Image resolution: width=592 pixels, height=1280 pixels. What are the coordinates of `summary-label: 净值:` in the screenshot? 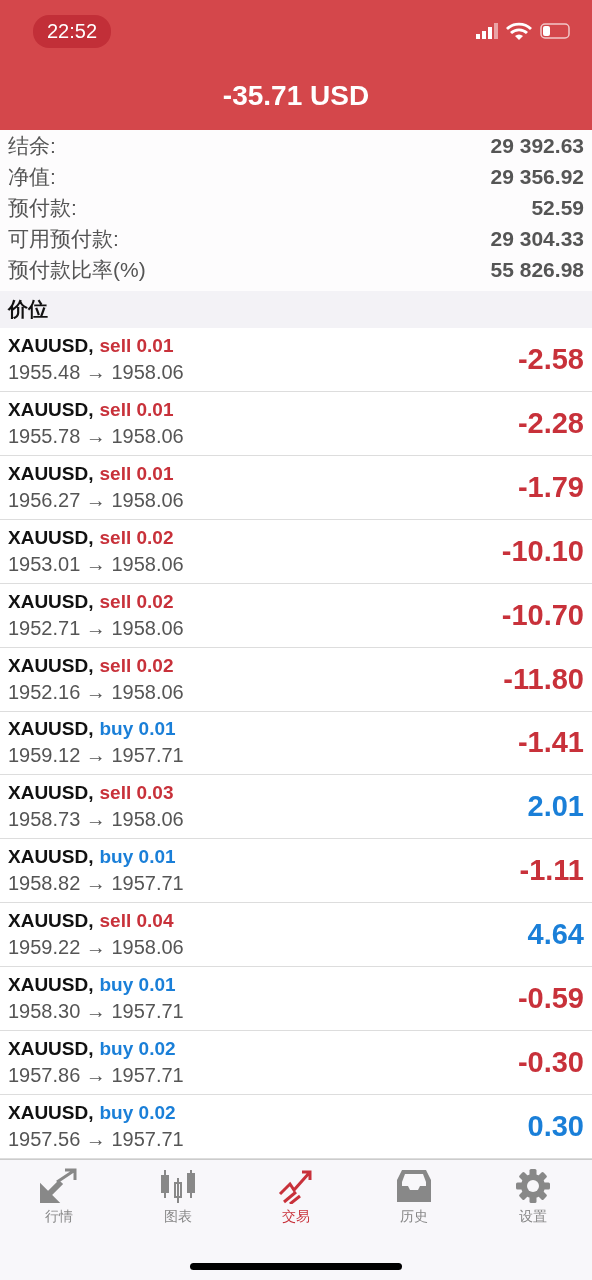 It's located at (32, 176).